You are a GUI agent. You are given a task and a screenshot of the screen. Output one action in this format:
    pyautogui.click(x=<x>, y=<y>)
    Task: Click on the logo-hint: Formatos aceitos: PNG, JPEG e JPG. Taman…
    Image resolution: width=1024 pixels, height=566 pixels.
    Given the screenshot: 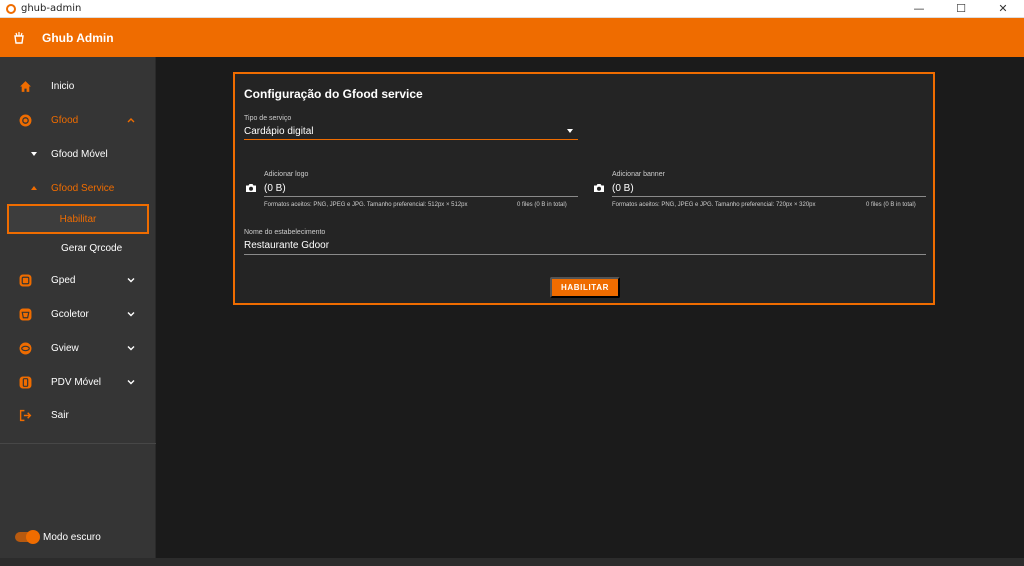 What is the action you would take?
    pyautogui.click(x=366, y=205)
    